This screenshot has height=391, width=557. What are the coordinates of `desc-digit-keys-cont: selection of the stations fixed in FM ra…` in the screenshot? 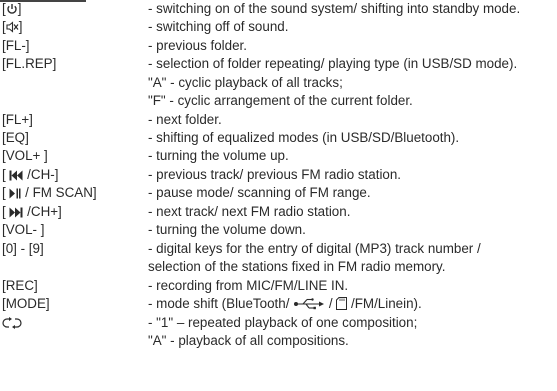 It's located at (297, 266).